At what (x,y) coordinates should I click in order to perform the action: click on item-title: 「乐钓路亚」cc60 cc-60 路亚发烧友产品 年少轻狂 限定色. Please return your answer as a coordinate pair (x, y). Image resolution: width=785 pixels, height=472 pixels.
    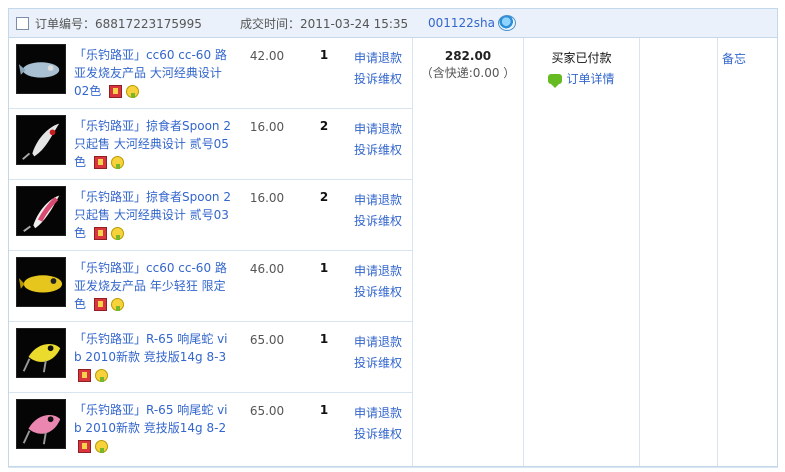
    Looking at the image, I should click on (153, 286).